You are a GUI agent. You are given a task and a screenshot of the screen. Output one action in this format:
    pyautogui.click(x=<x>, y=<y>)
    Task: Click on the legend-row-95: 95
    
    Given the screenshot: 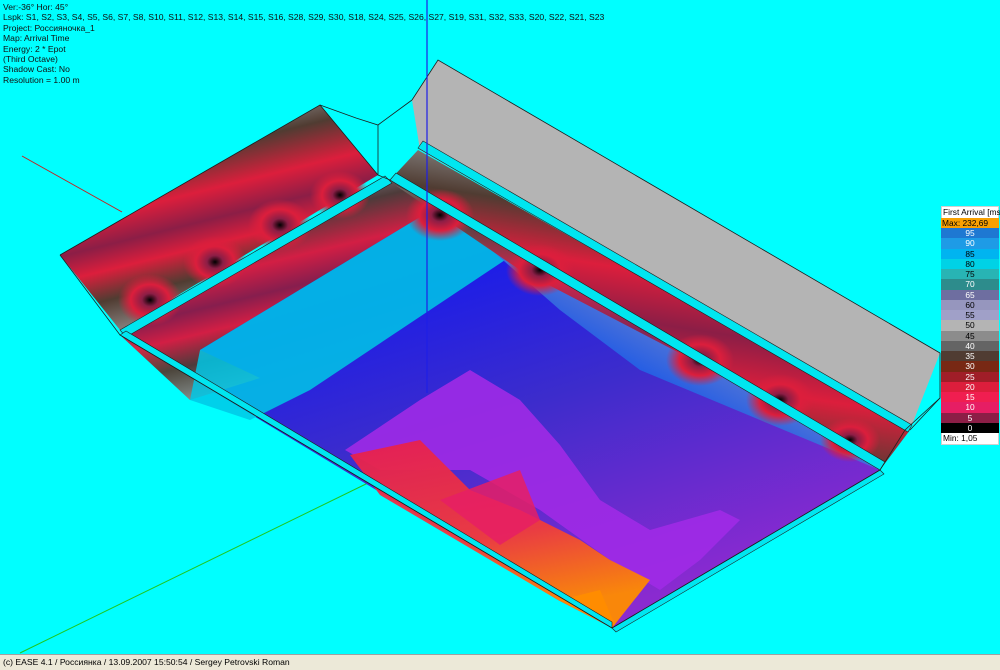 What is the action you would take?
    pyautogui.click(x=970, y=233)
    